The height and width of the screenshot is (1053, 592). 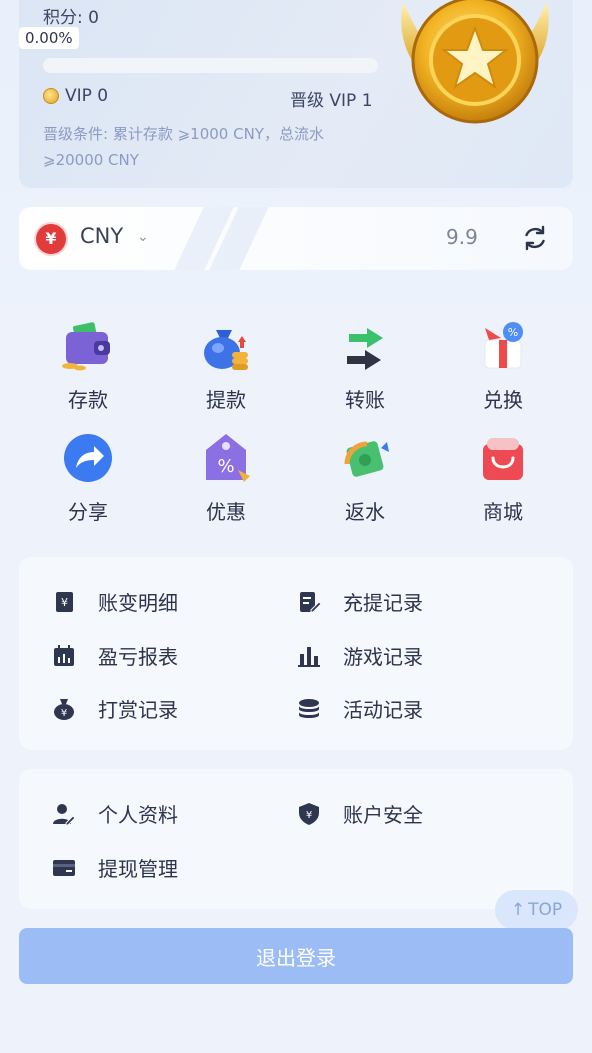 I want to click on ledger-icon: ¥, so click(x=64, y=601).